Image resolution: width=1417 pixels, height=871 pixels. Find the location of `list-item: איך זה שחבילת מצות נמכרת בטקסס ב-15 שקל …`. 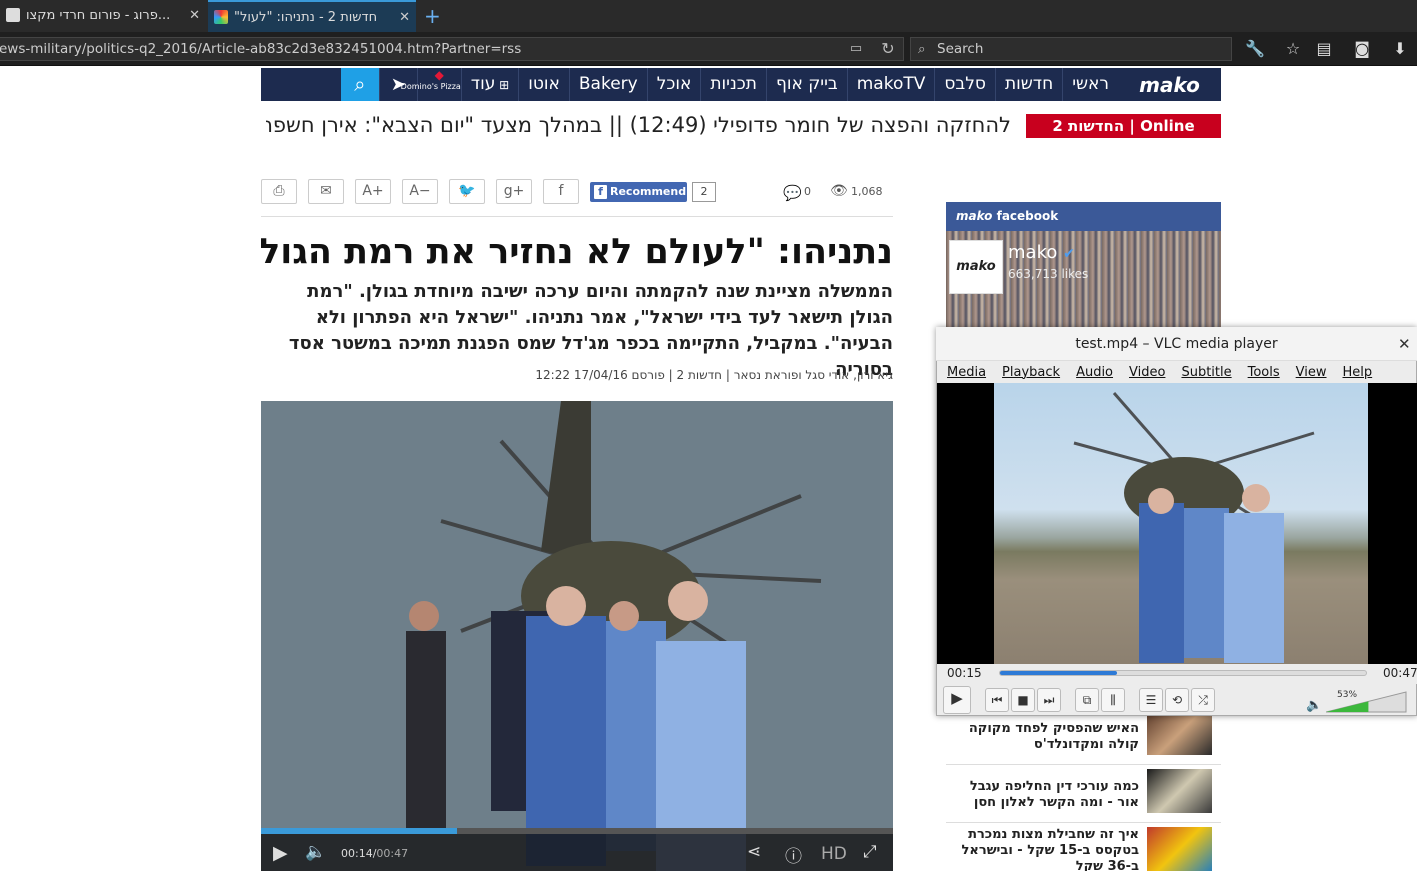

list-item: איך זה שחבילת מצות נמכרת בטקסס ב-15 שקל … is located at coordinates (1083, 846).